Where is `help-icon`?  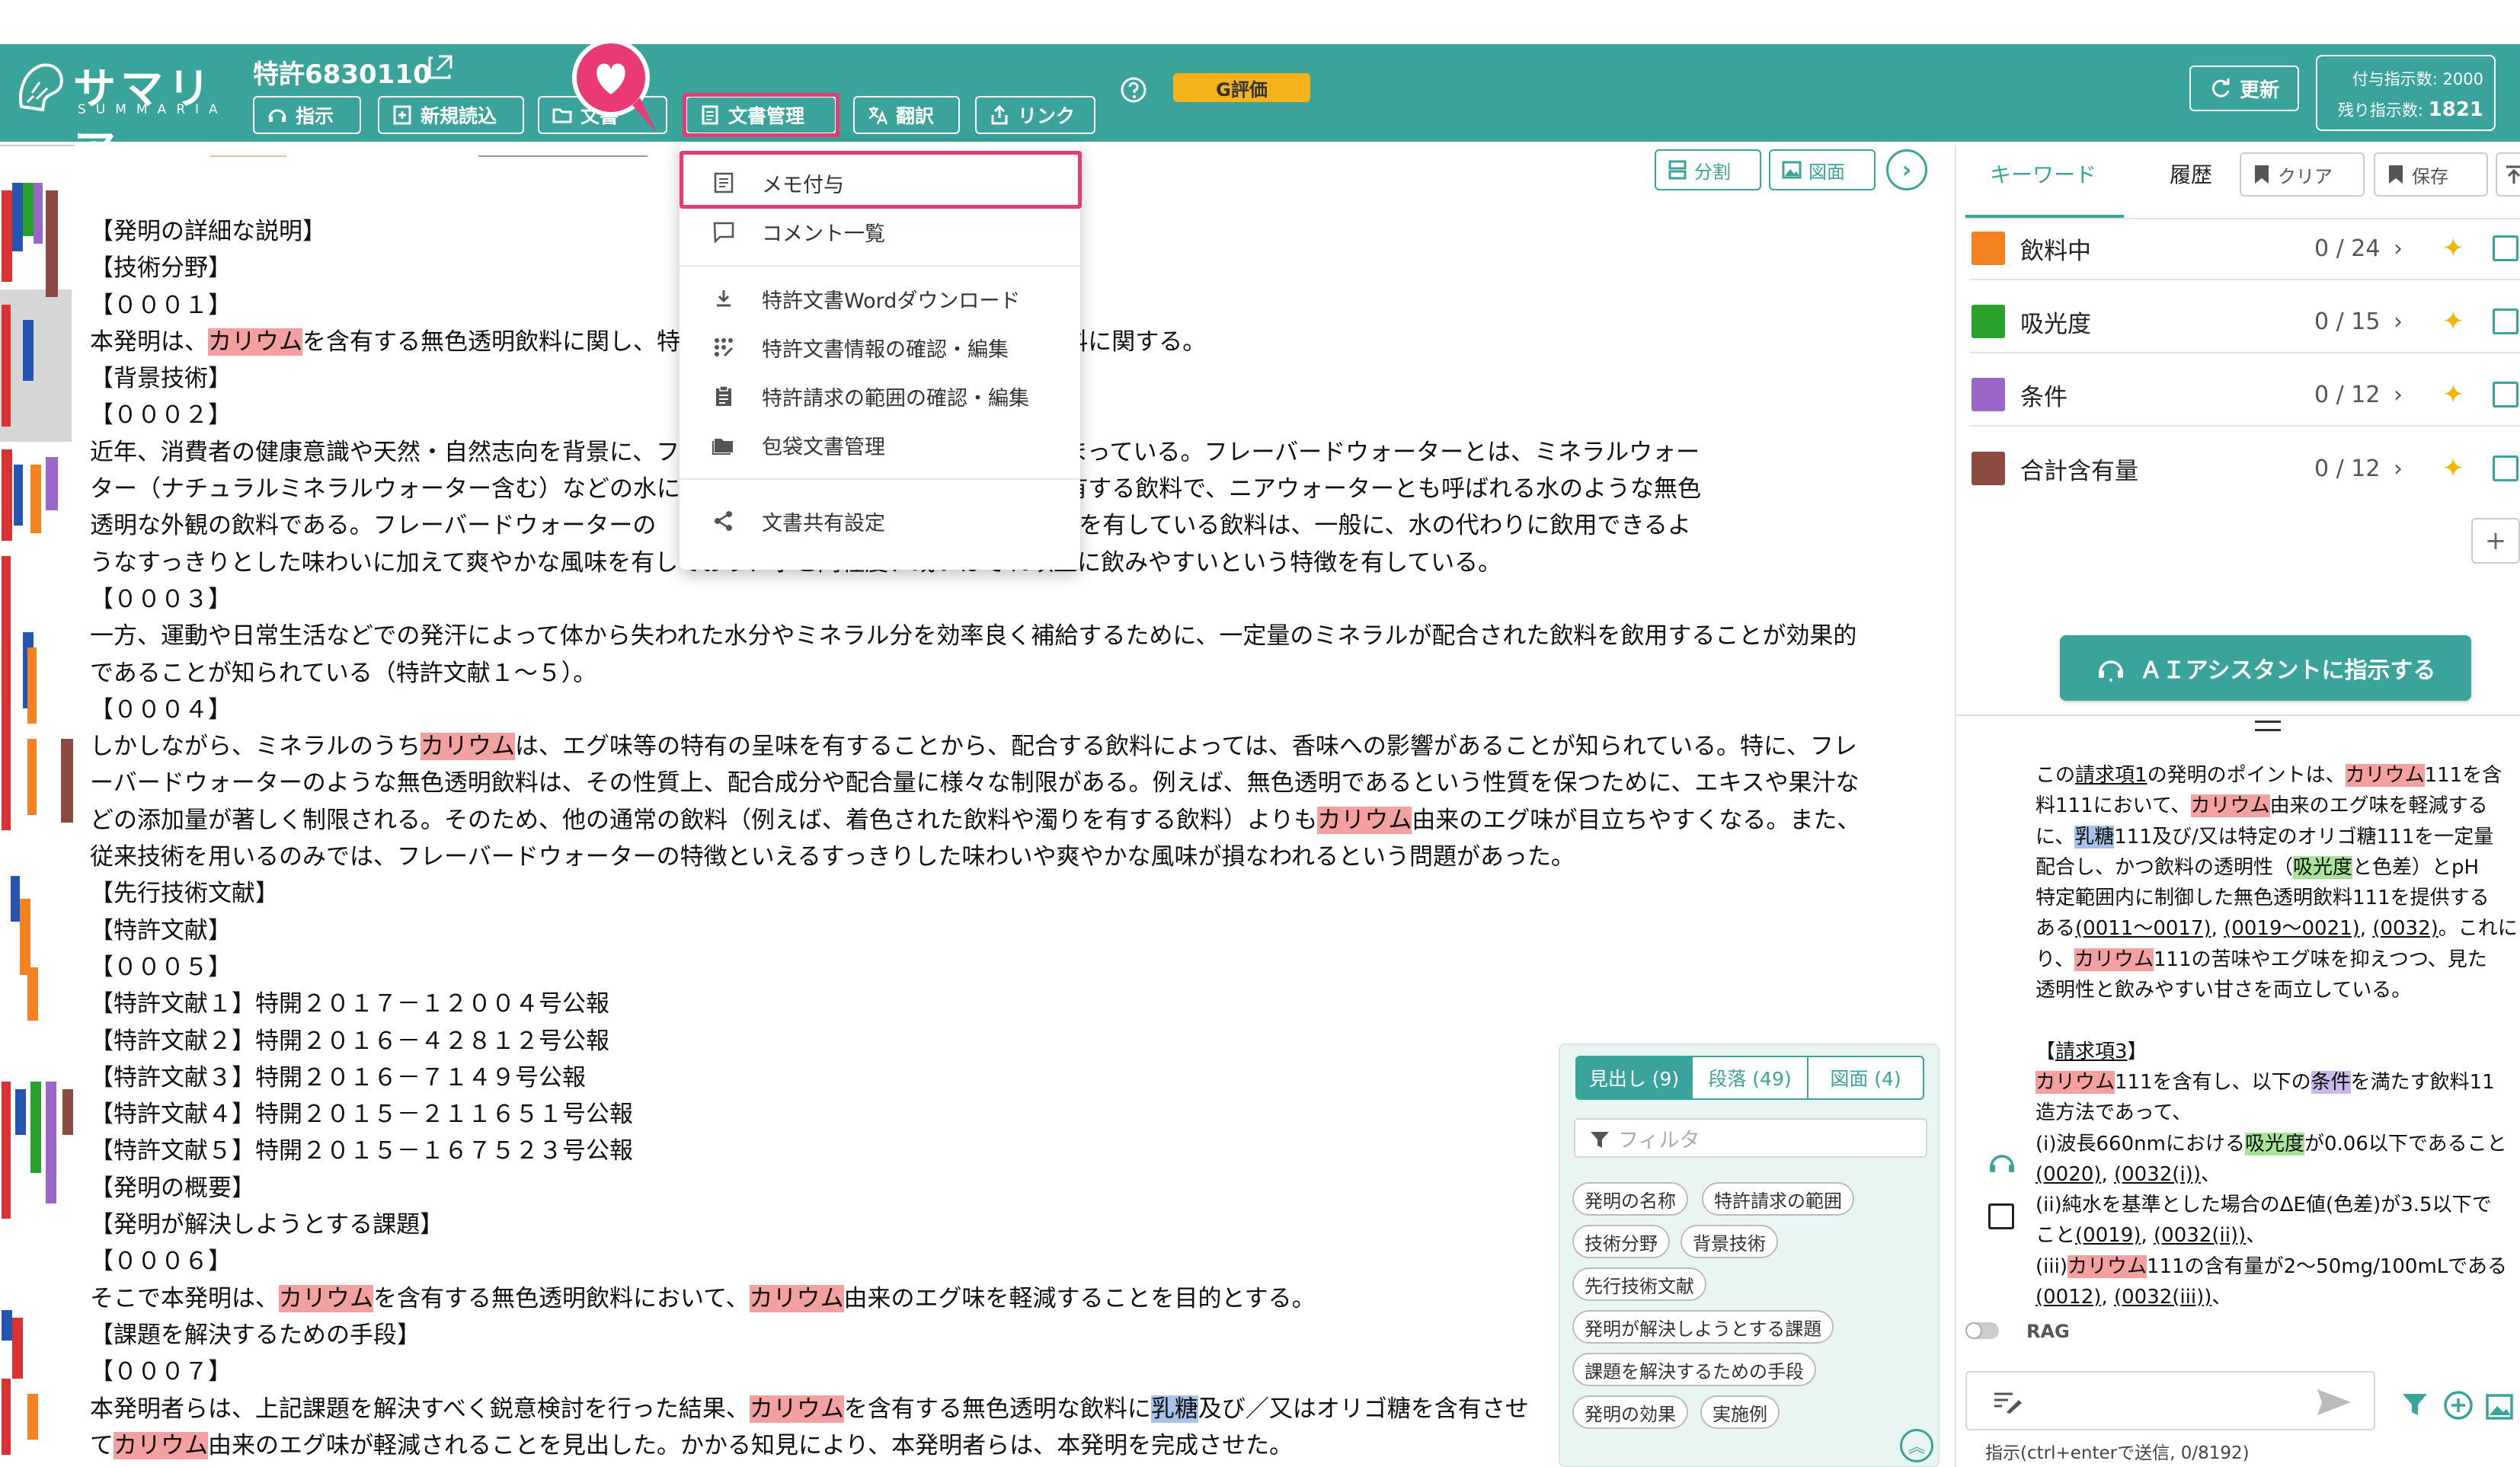 help-icon is located at coordinates (1133, 90).